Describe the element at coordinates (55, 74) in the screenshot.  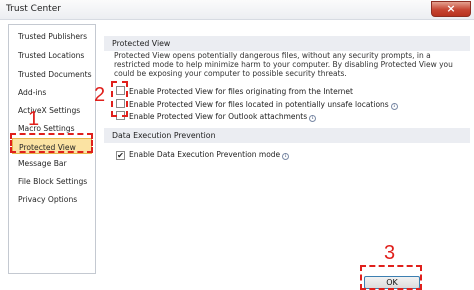
I see `sidebar-item-trusted-documents: Trusted Documents` at that location.